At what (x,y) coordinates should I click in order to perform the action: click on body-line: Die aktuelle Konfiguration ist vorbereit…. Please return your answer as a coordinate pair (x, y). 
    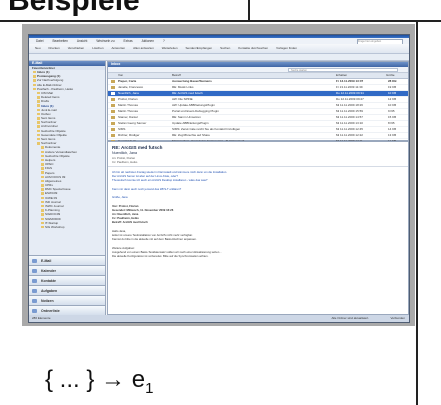
    Looking at the image, I should click on (160, 255).